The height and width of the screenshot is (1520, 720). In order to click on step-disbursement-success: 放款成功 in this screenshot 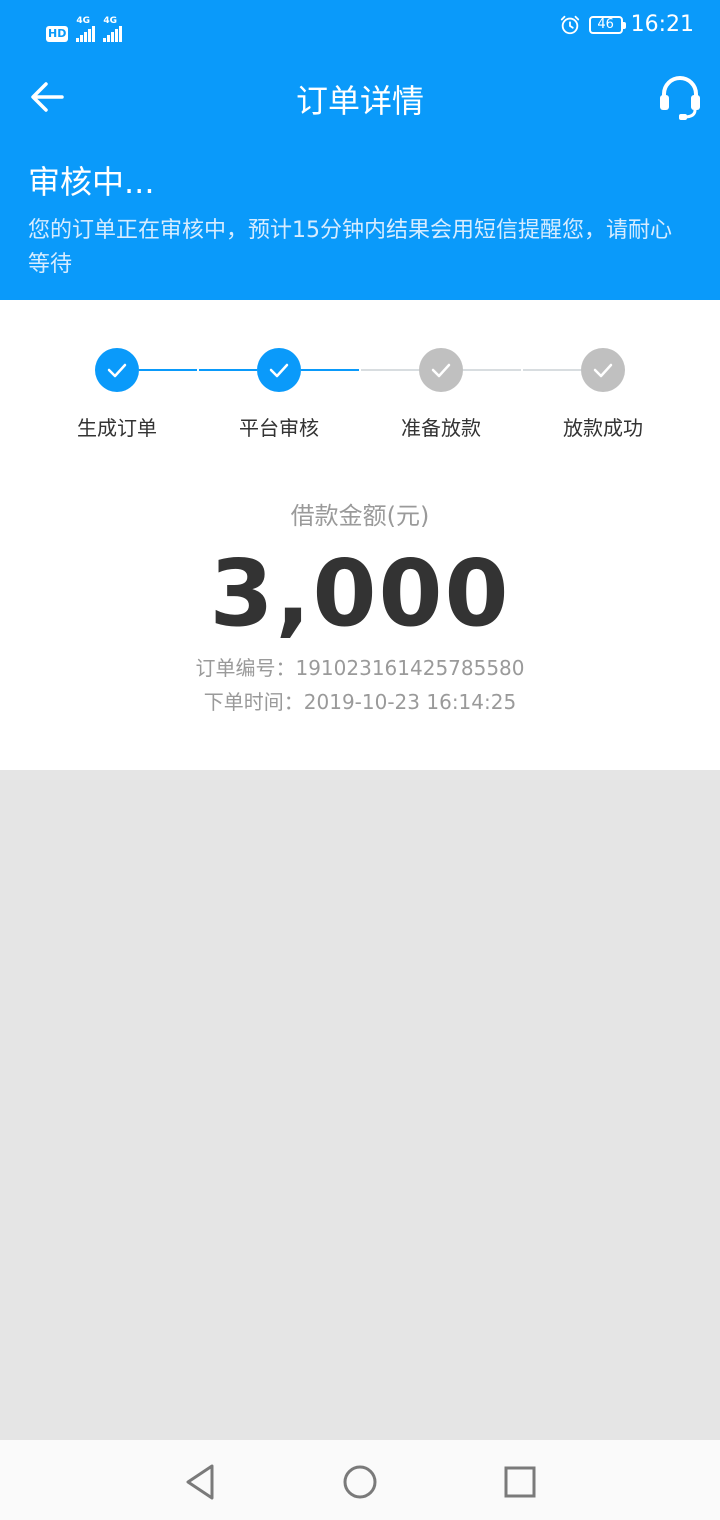, I will do `click(603, 394)`.